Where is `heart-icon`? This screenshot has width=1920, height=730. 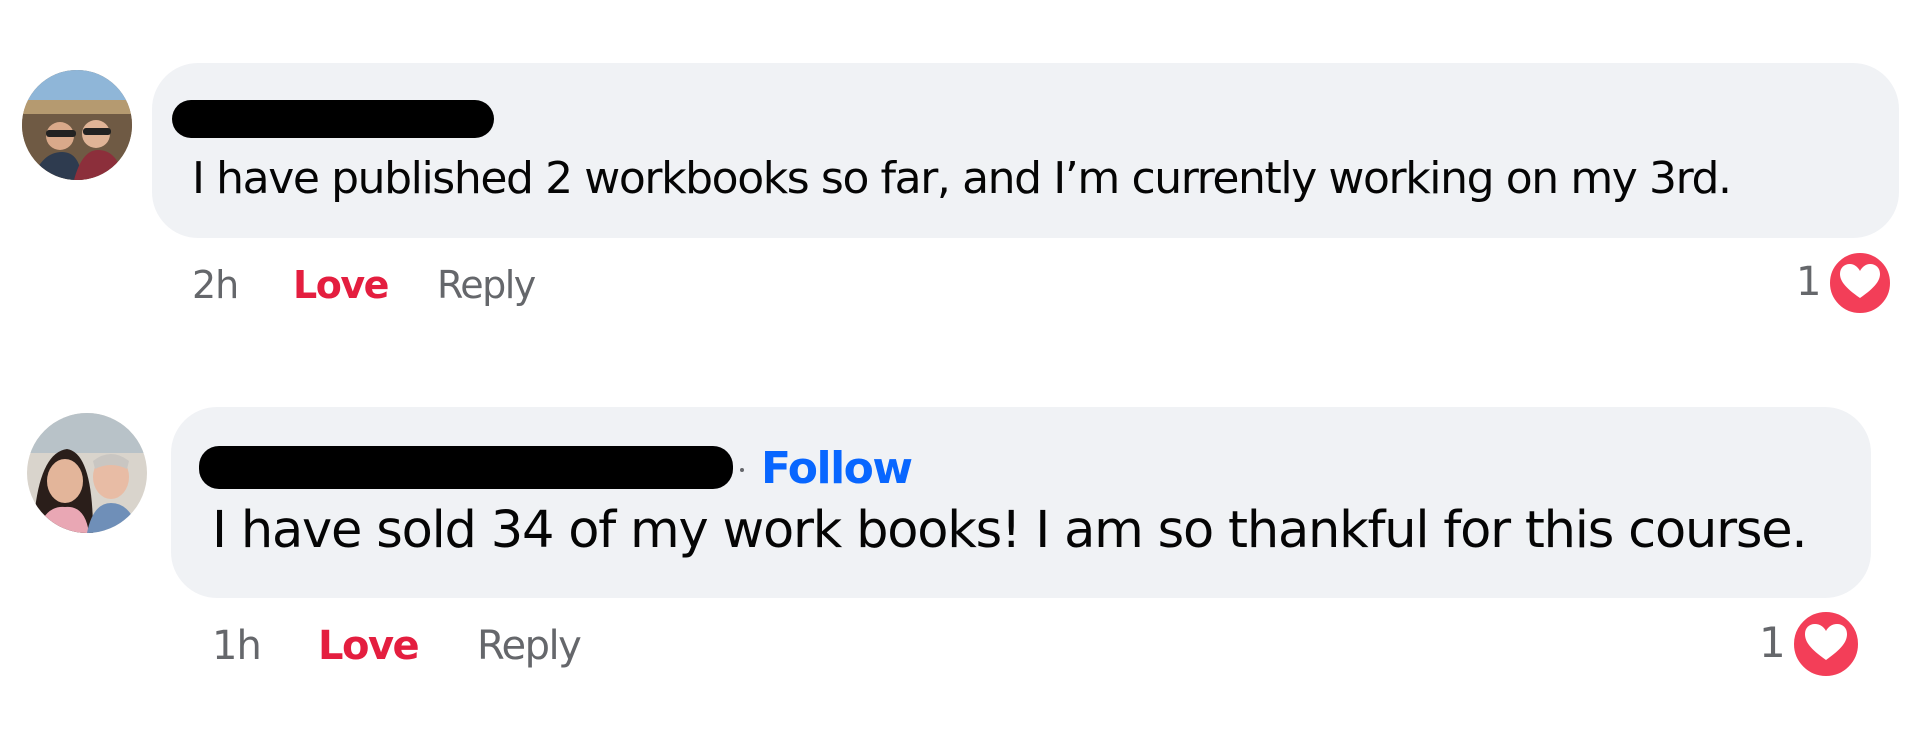
heart-icon is located at coordinates (1826, 644).